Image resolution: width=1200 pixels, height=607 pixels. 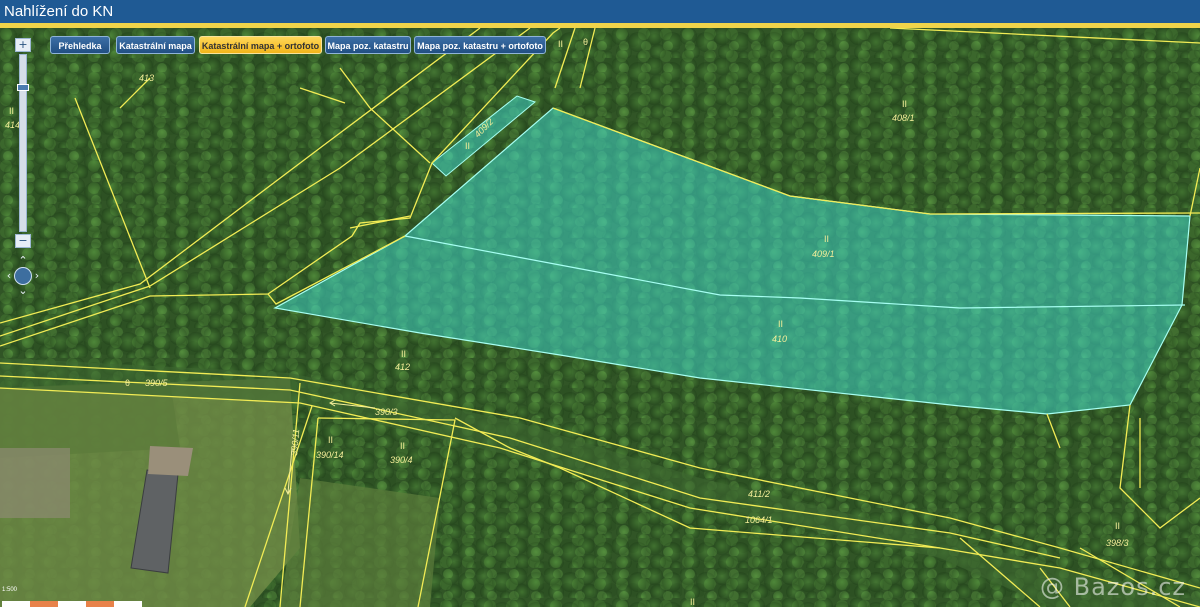 I want to click on window-title: Nahlížení do KN, so click(x=600, y=11).